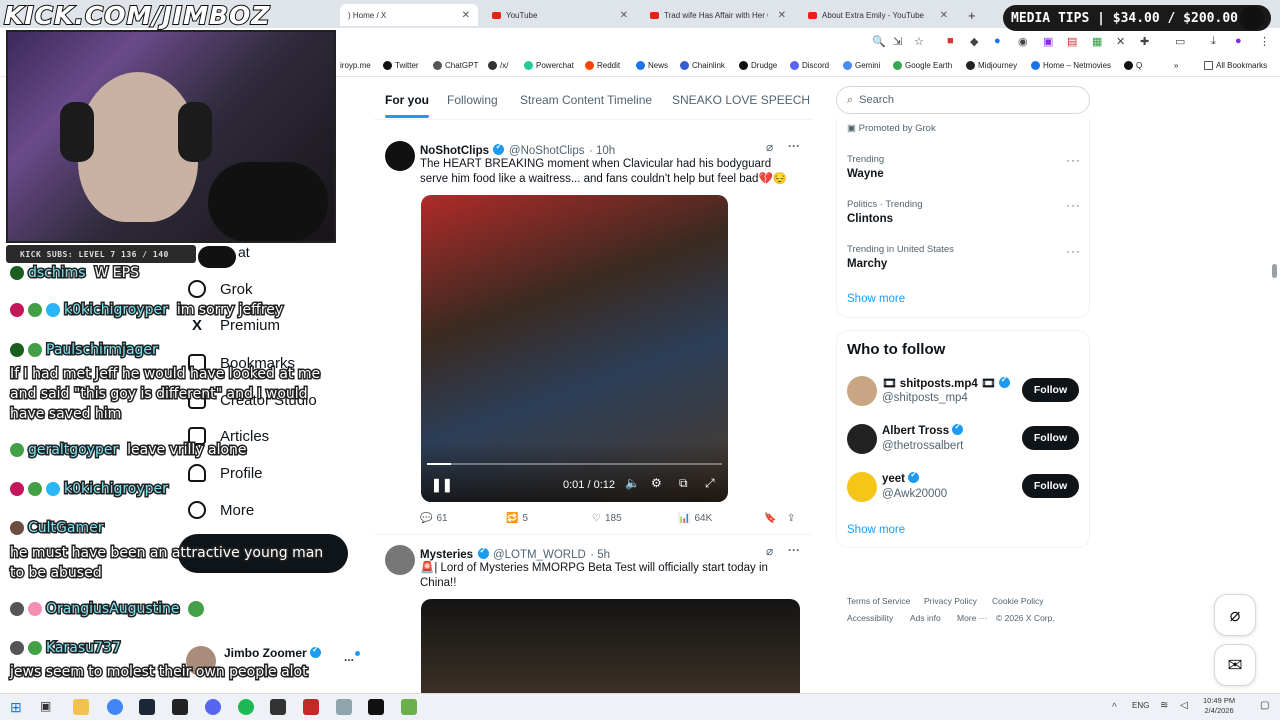  I want to click on tweet-video: ❚❚ 0:01 / 0:12 🔈 ⚙ ⧉ ⤢, so click(574, 348).